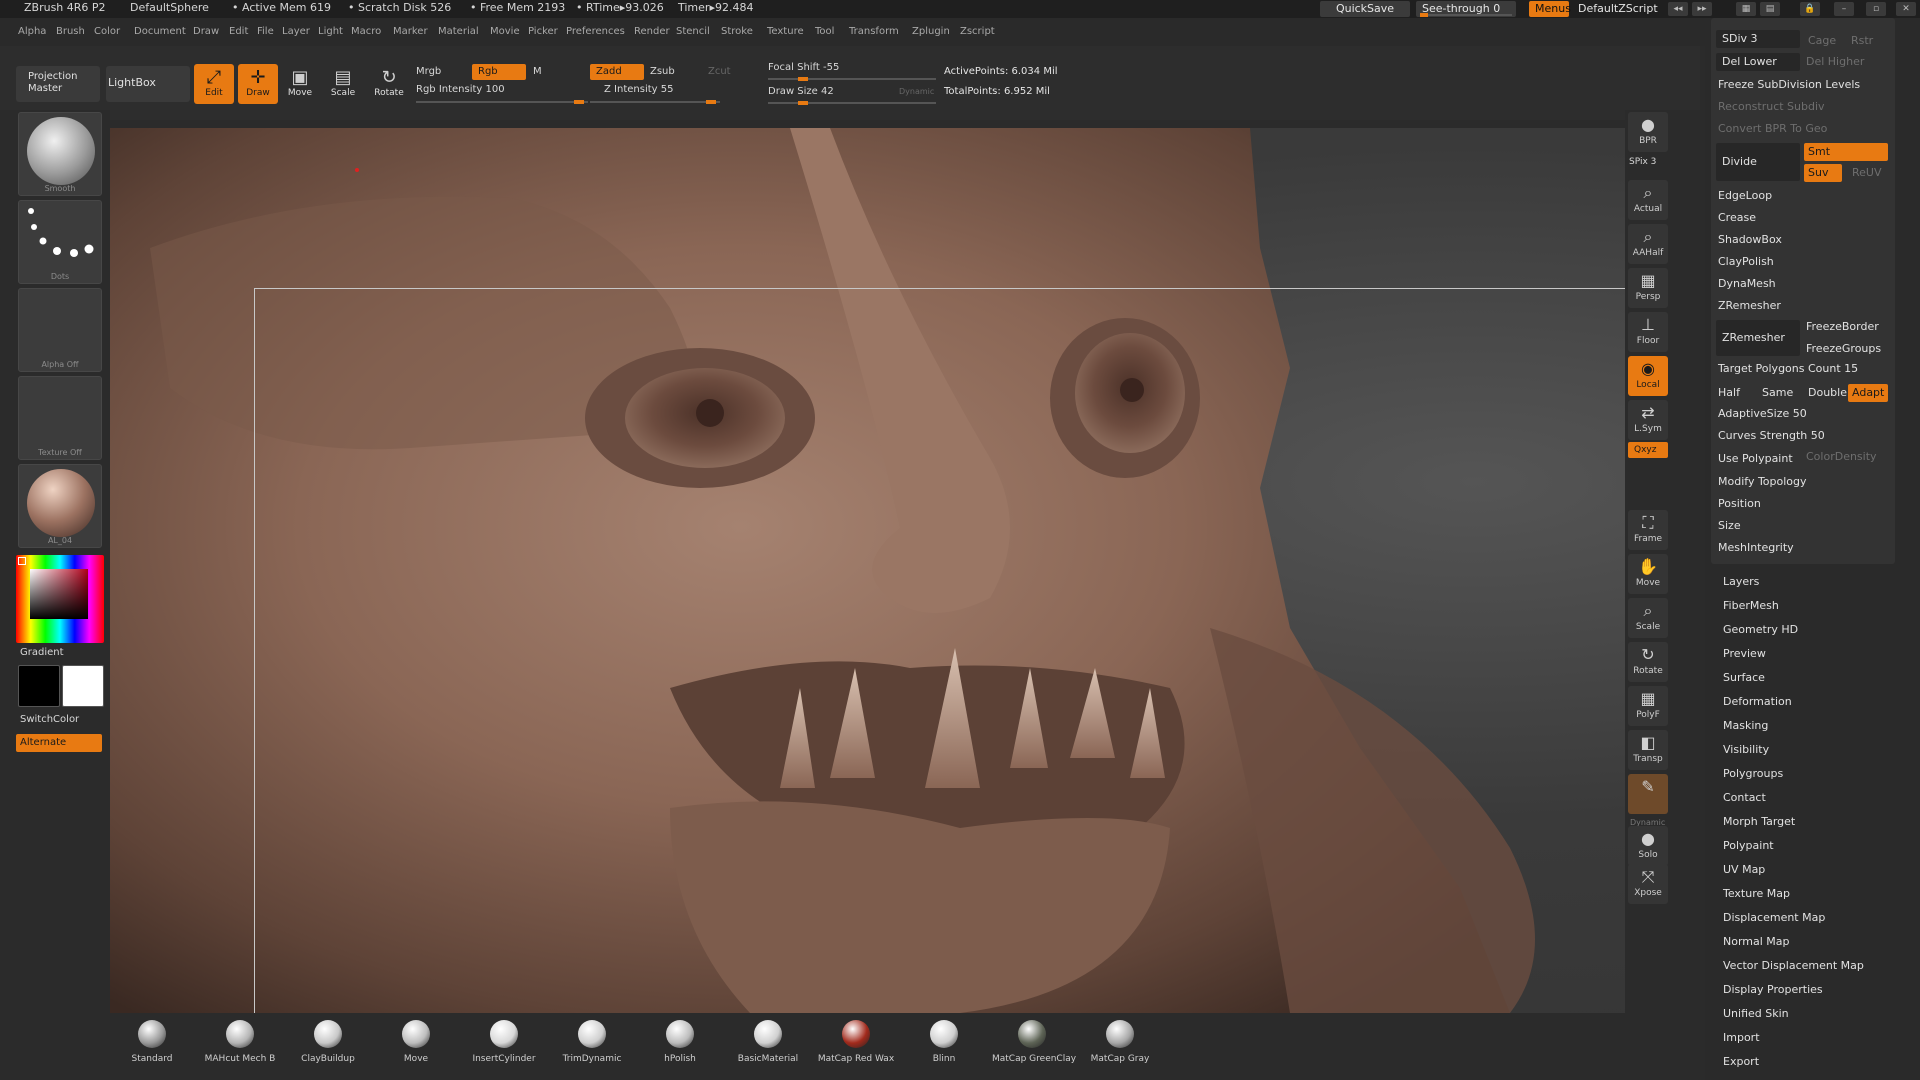  Describe the element at coordinates (852, 79) in the screenshot. I see `focal-shift-track` at that location.